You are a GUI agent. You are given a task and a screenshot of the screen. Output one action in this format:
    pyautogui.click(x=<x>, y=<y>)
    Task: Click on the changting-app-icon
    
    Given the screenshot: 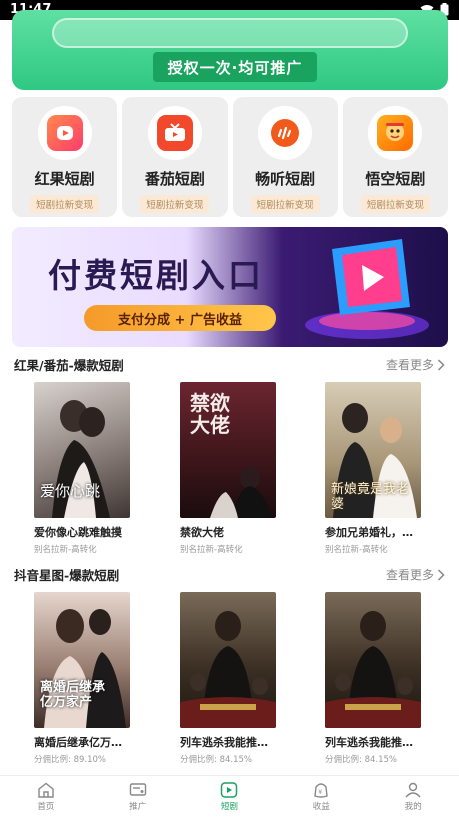 What is the action you would take?
    pyautogui.click(x=285, y=133)
    